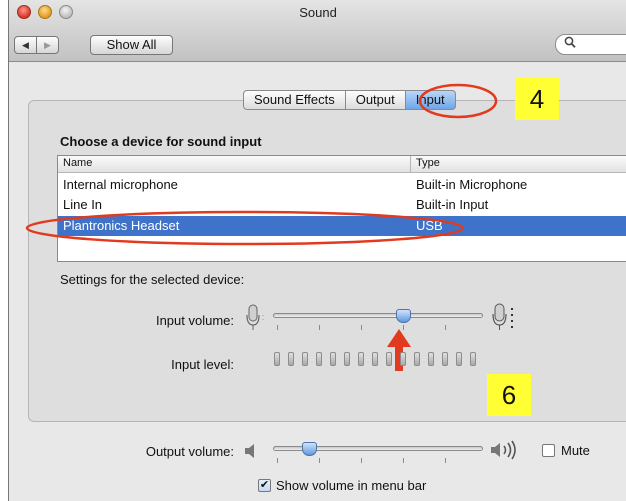 The width and height of the screenshot is (626, 501). I want to click on search-icon, so click(570, 43).